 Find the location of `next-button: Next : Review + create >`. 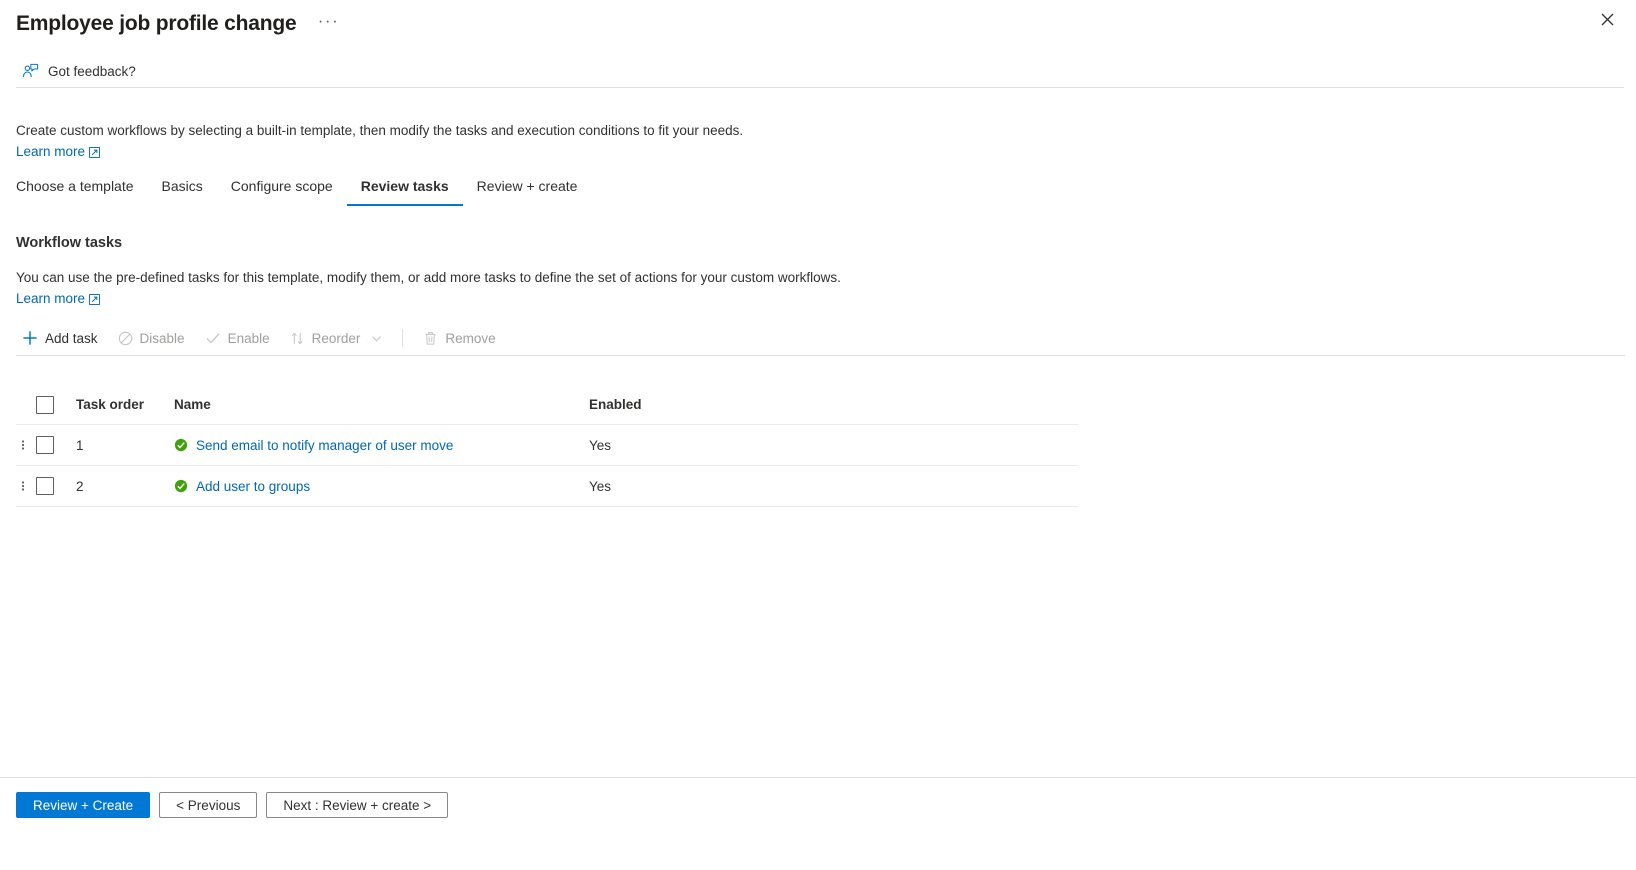

next-button: Next : Review + create > is located at coordinates (357, 805).